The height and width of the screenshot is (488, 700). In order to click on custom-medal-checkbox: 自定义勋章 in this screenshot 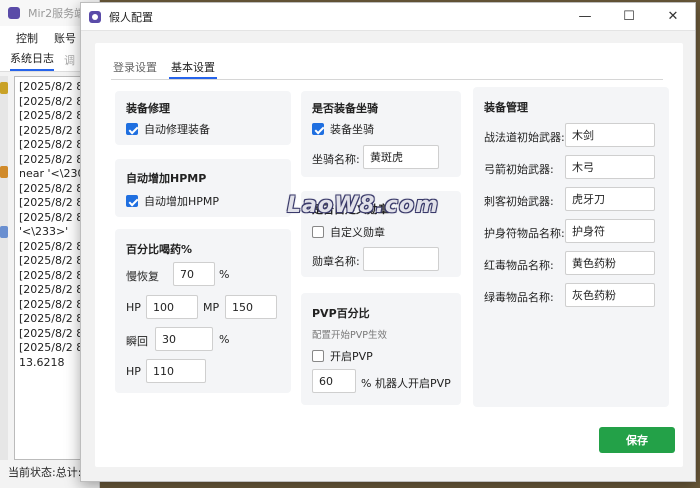, I will do `click(348, 232)`.